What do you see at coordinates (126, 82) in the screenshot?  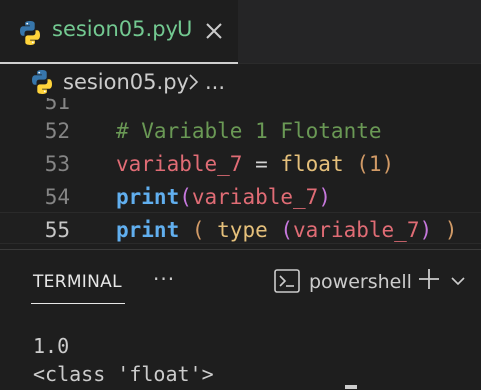 I see `breadcrumb-file: sesion05.py` at bounding box center [126, 82].